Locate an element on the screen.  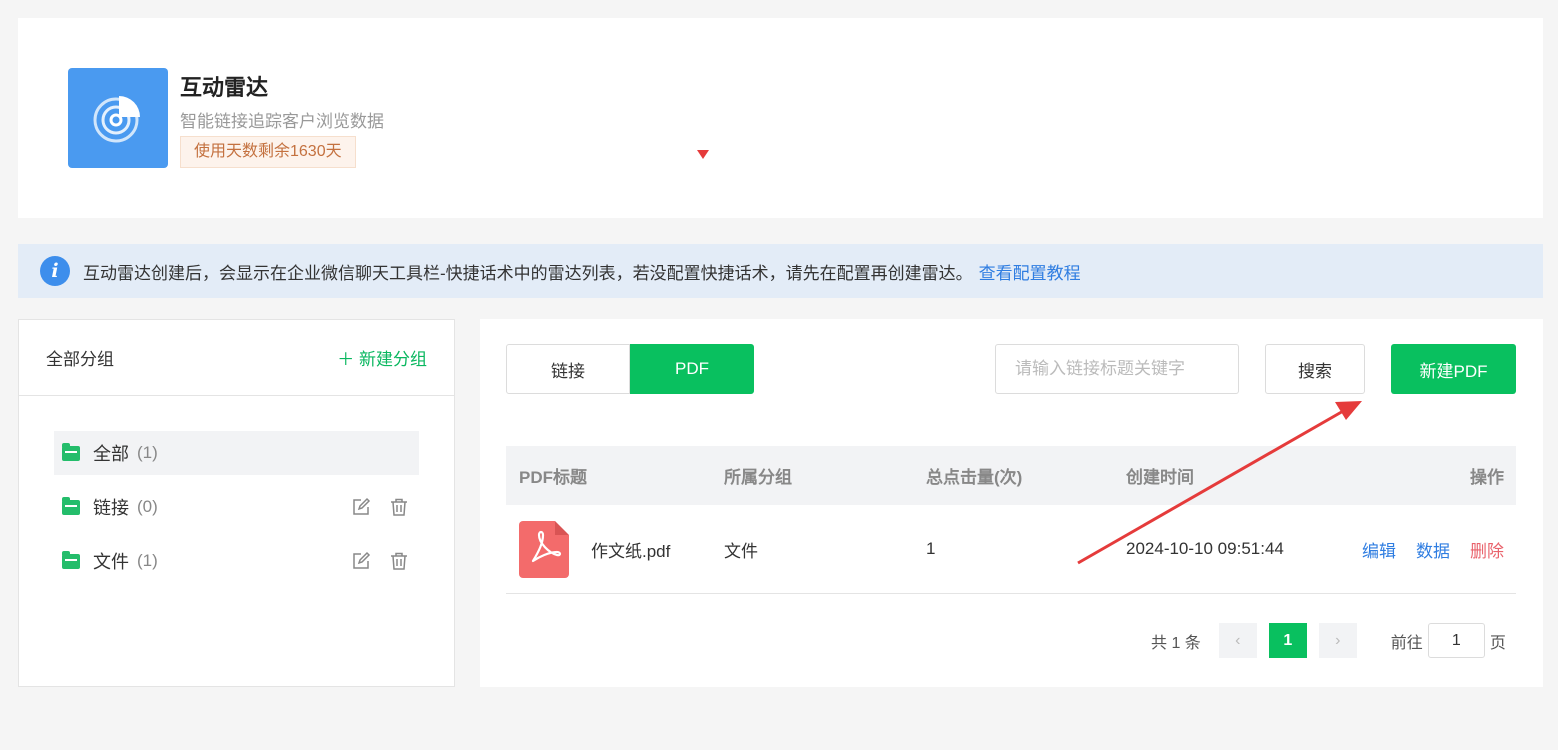
days-remaining-badge: 使用天数剩余1630天 is located at coordinates (268, 152).